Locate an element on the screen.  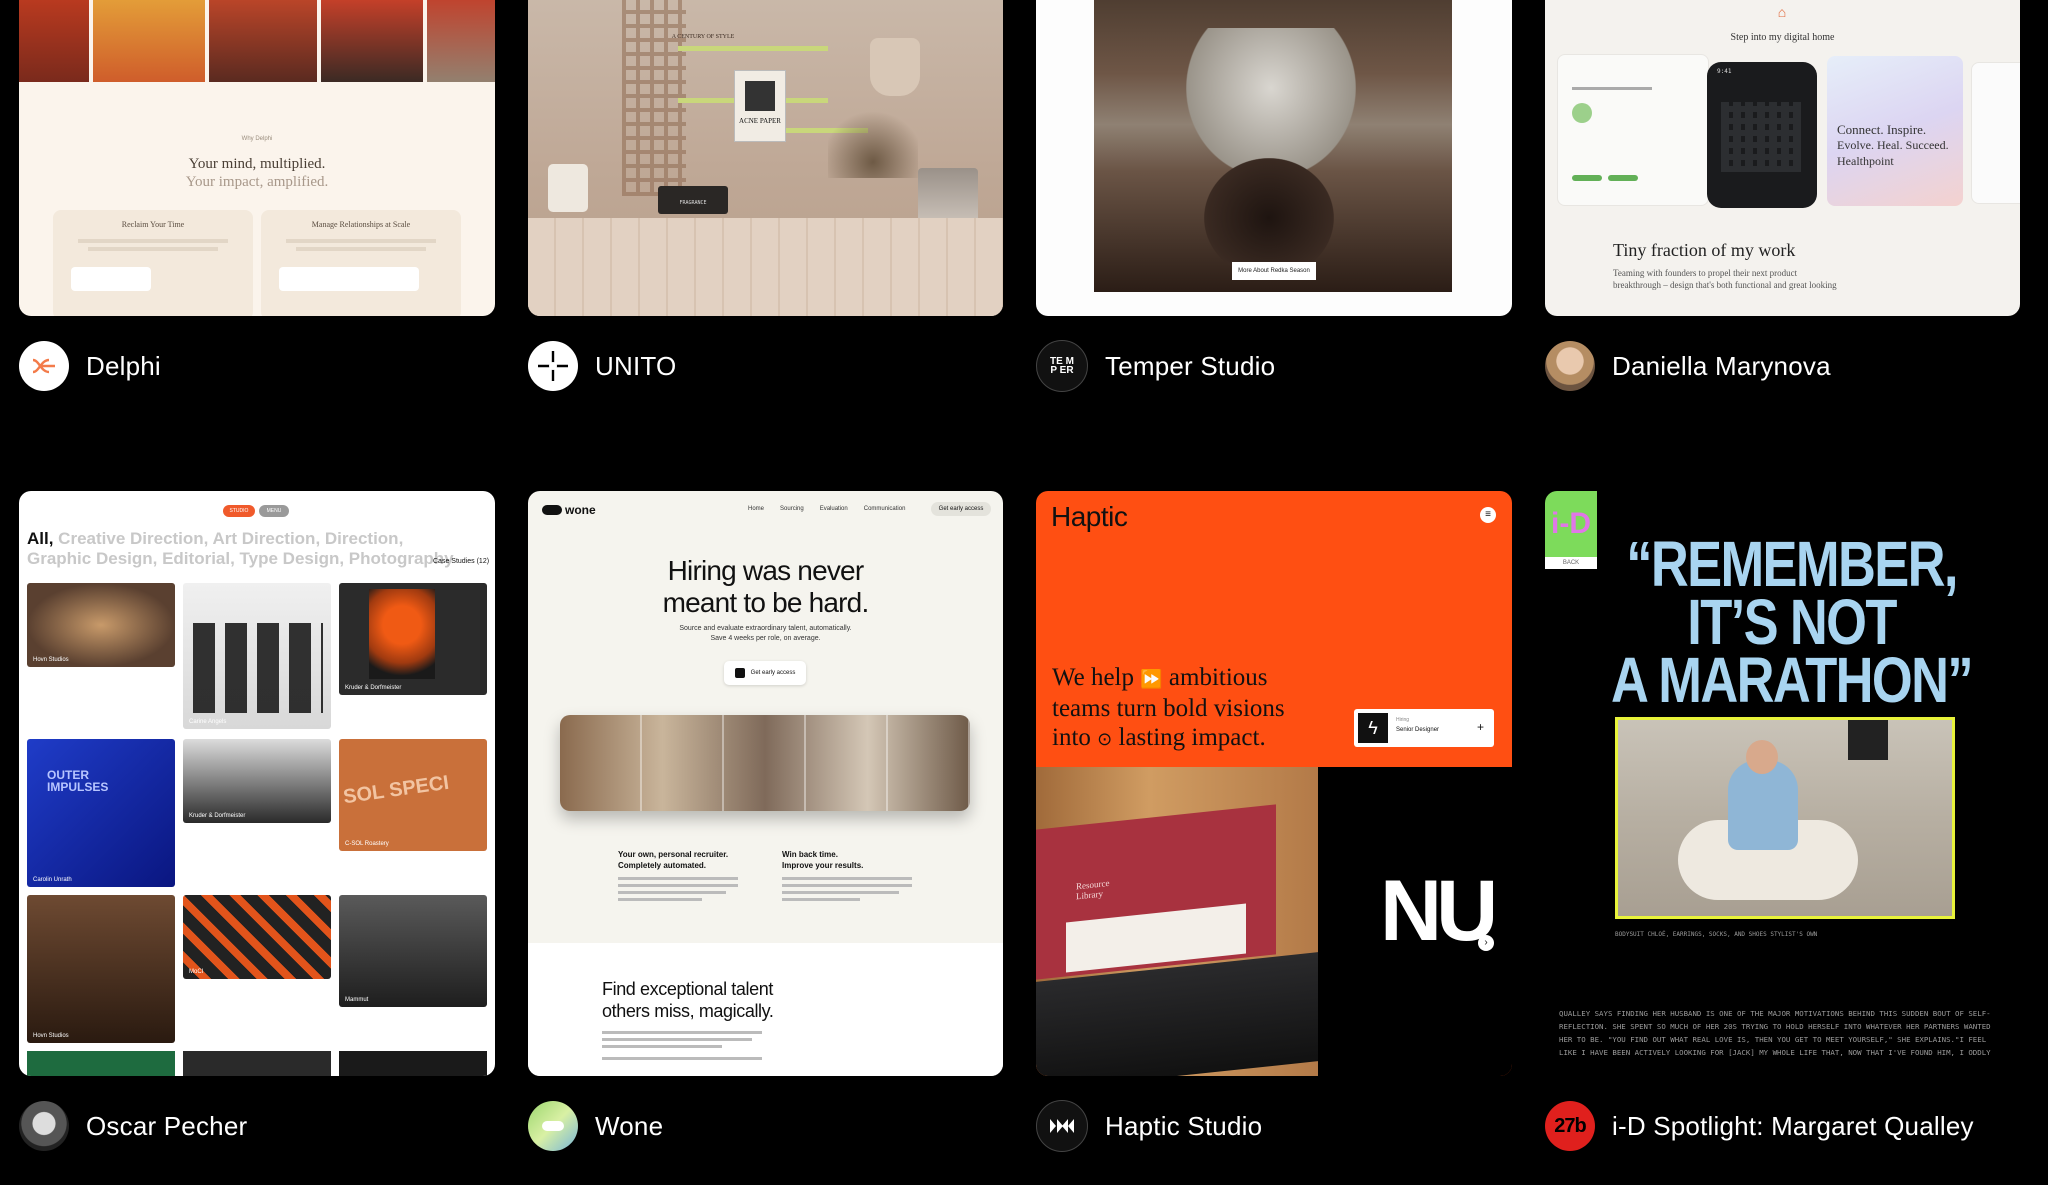
job-logo-icon: ϟ is located at coordinates (1373, 728).